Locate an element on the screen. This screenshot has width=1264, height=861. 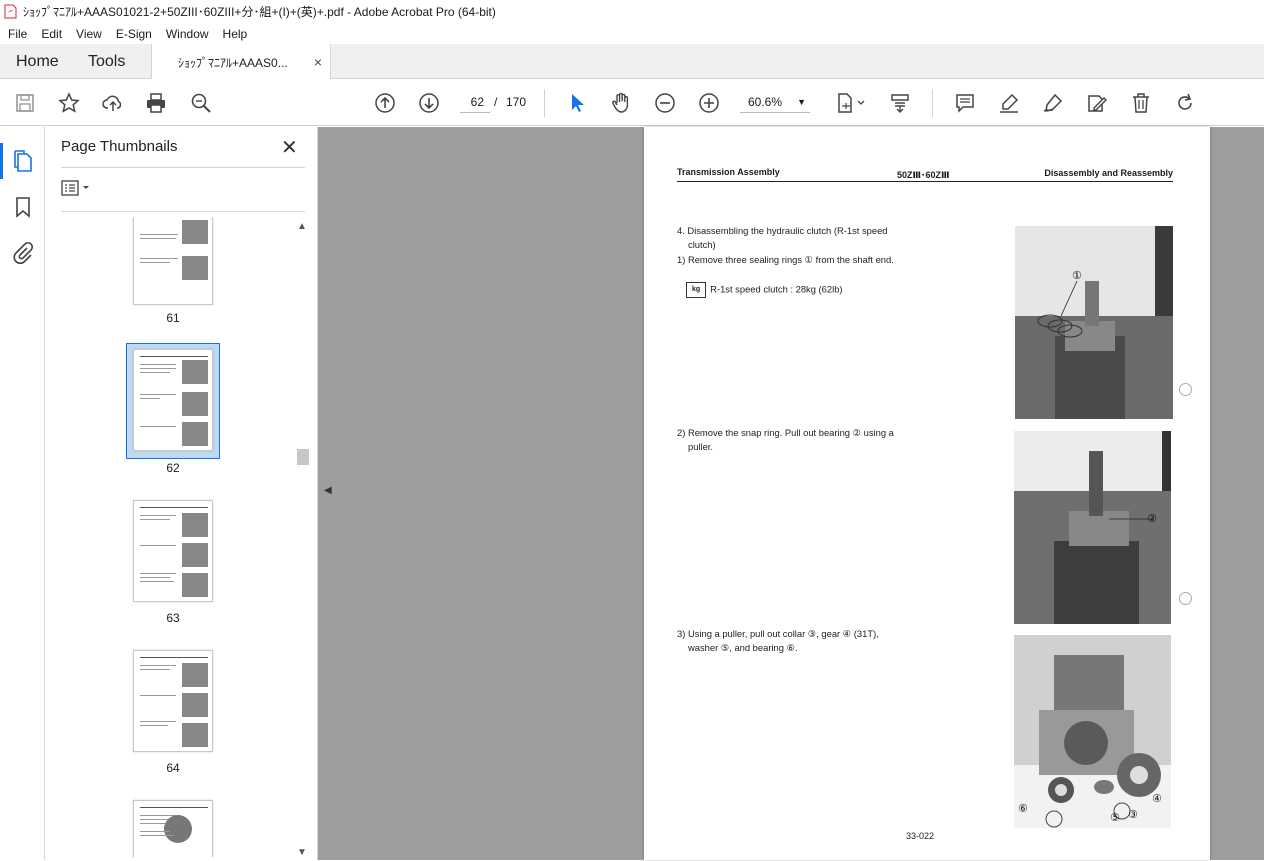
menu-file: File is located at coordinates (17, 34).